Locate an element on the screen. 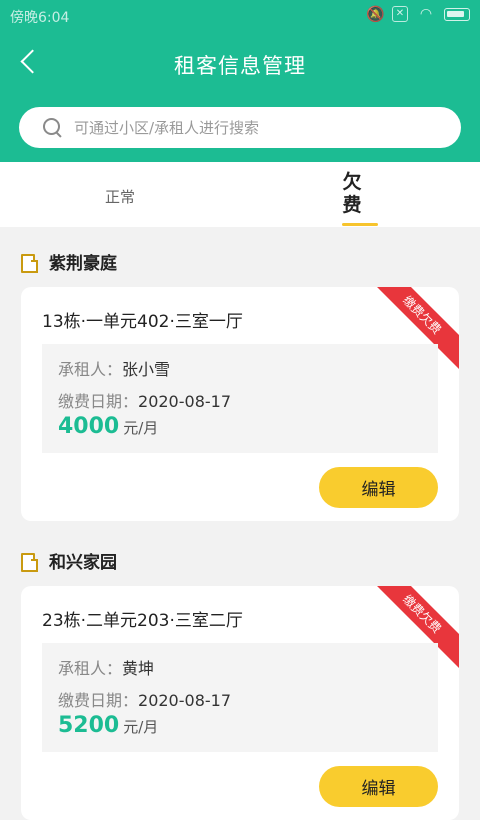 The height and width of the screenshot is (820, 480). group-title: 紫荆豪庭 is located at coordinates (68, 261).